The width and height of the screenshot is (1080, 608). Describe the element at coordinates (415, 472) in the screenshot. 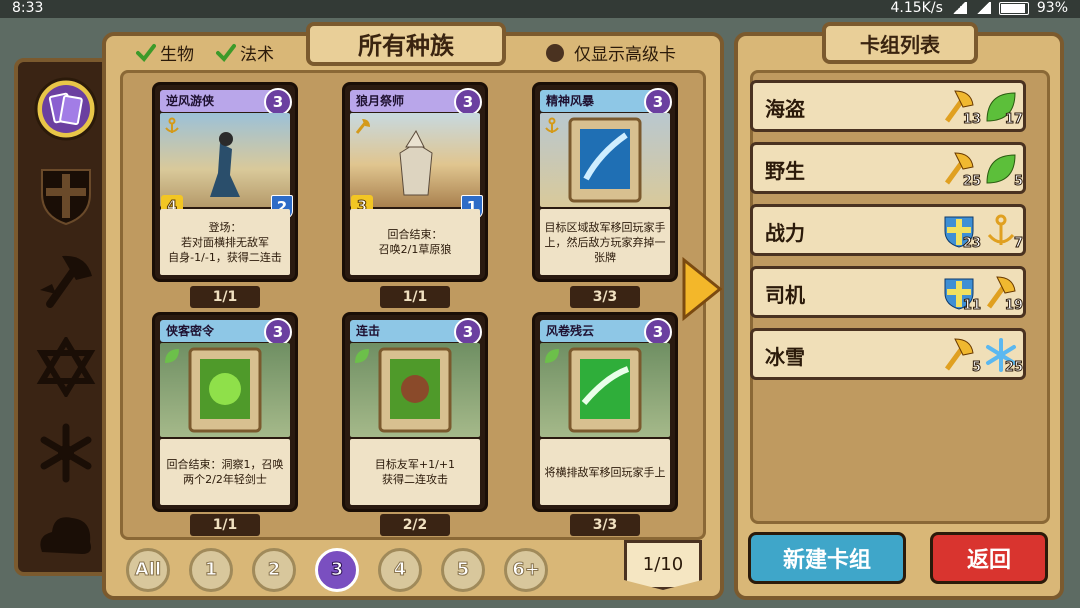

I see `card-text: 目标友军+1/+1 获得二连攻击` at that location.